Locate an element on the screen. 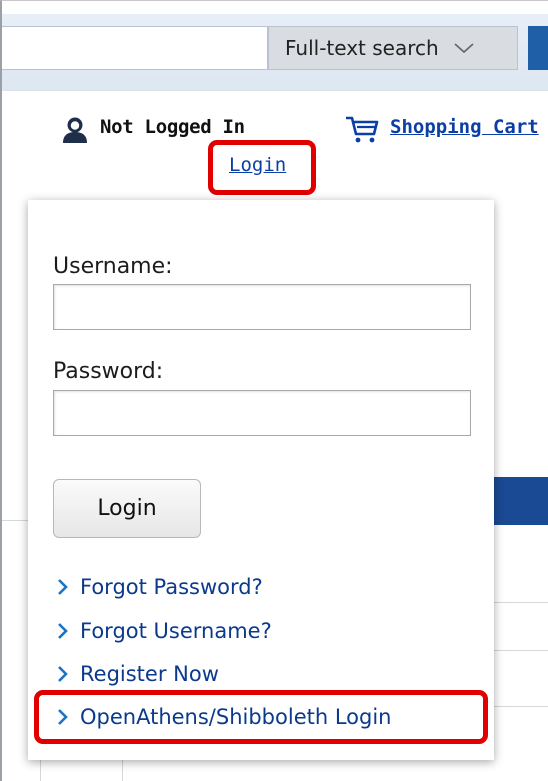 This screenshot has height=781, width=548. link-label: Forgot Password? is located at coordinates (171, 587).